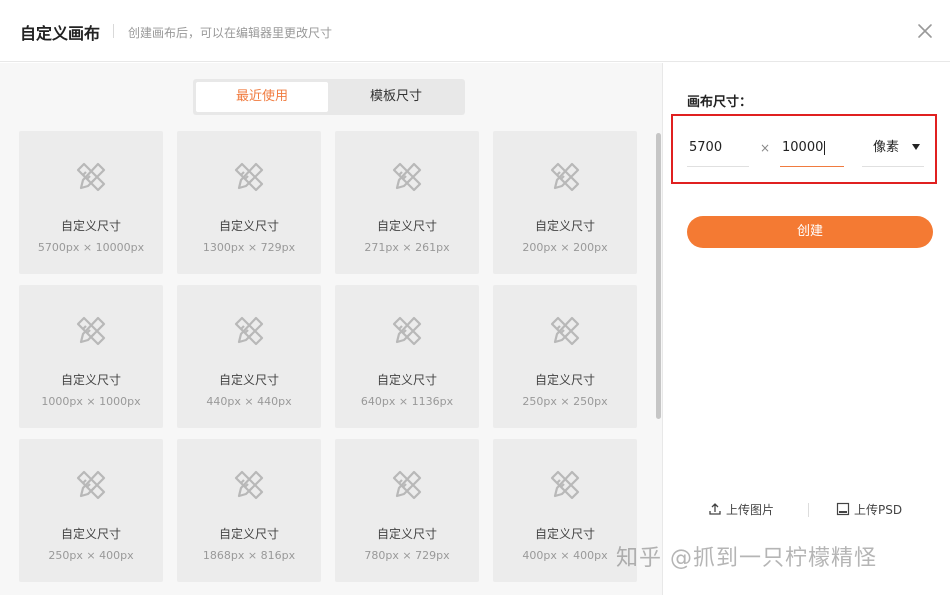 Image resolution: width=950 pixels, height=595 pixels. I want to click on card-size: 250px × 250px, so click(565, 401).